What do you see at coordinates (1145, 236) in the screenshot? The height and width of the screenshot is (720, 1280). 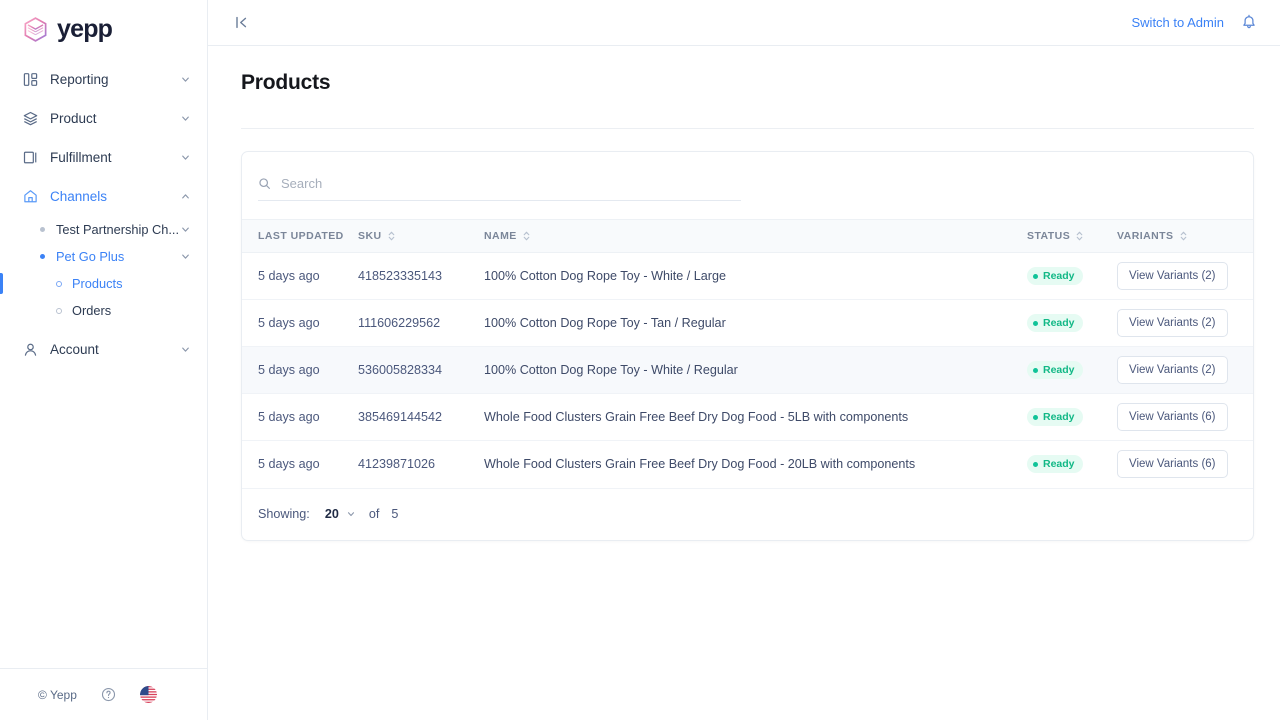 I see `column-label: Variants` at bounding box center [1145, 236].